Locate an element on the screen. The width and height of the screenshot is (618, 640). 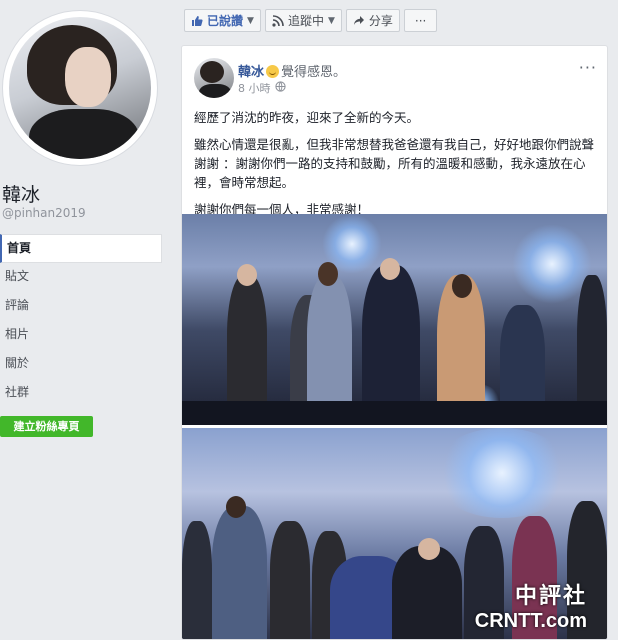
watermark-top: 中評社 is located at coordinates (550, 596).